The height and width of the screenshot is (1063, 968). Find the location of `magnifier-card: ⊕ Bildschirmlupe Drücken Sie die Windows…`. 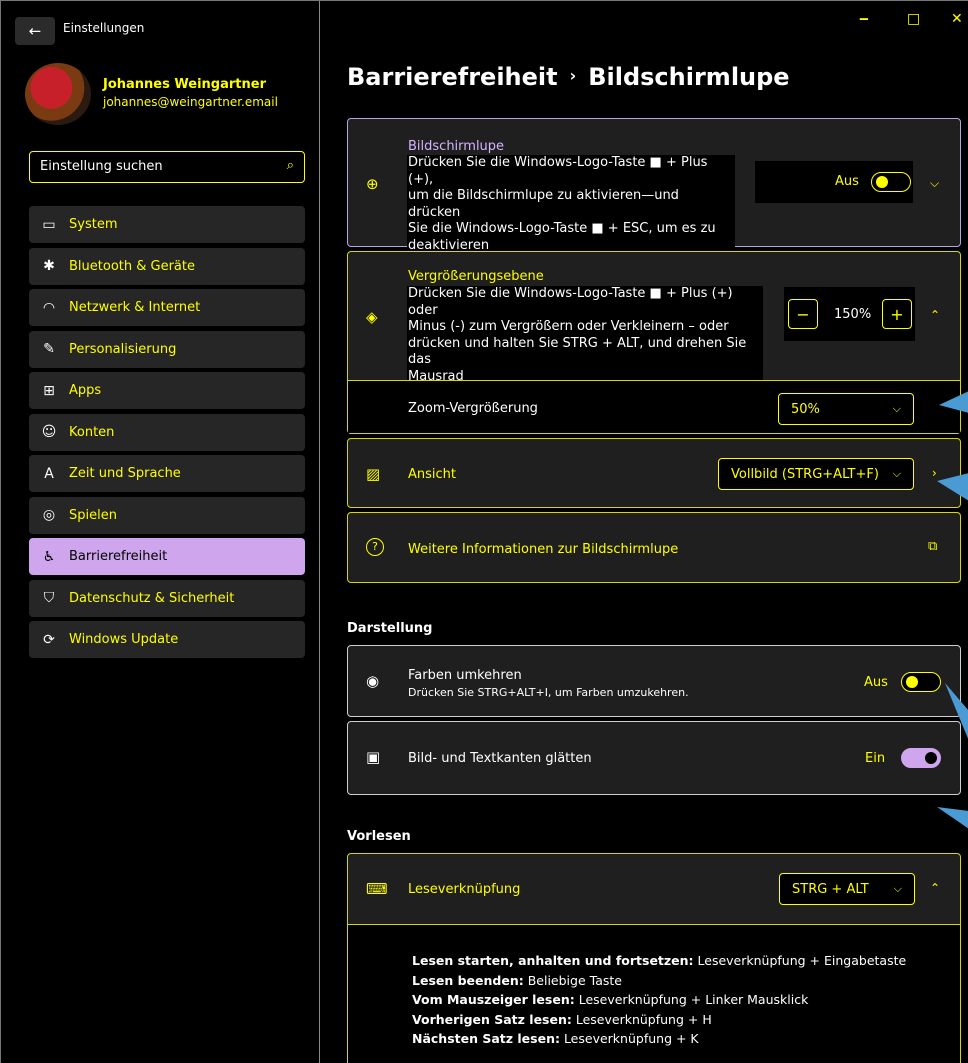

magnifier-card: ⊕ Bildschirmlupe Drücken Sie die Windows… is located at coordinates (654, 186).